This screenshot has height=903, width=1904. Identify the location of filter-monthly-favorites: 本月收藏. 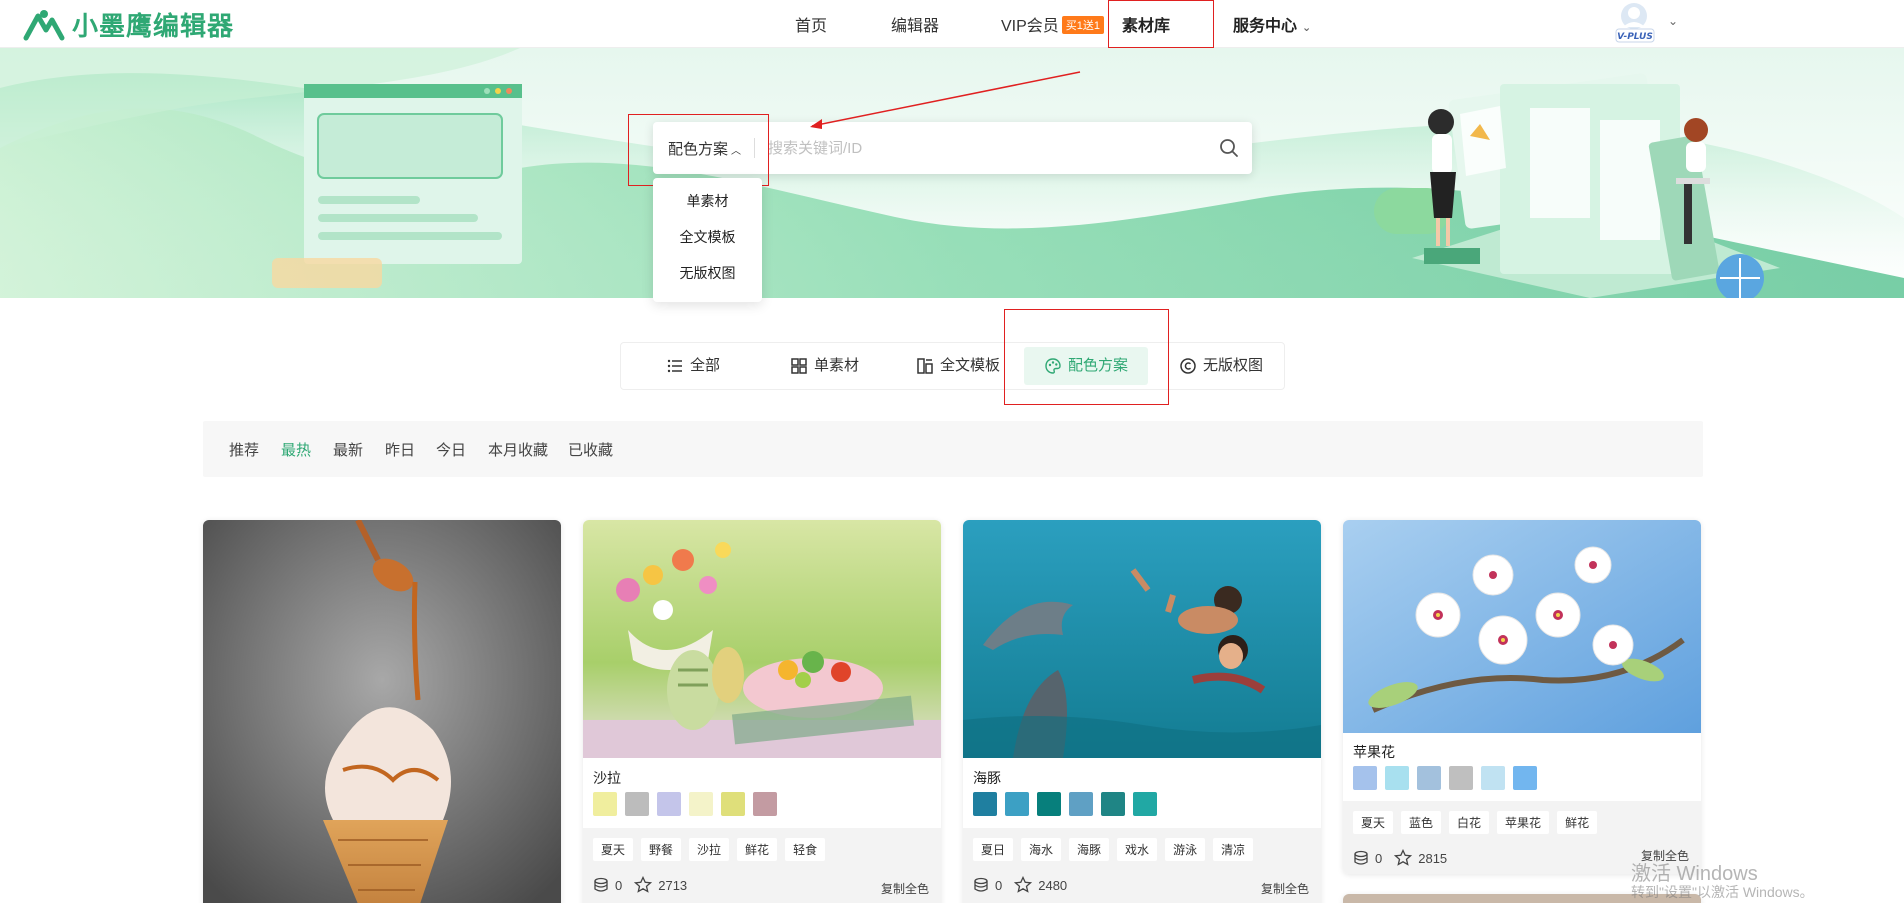
(518, 449).